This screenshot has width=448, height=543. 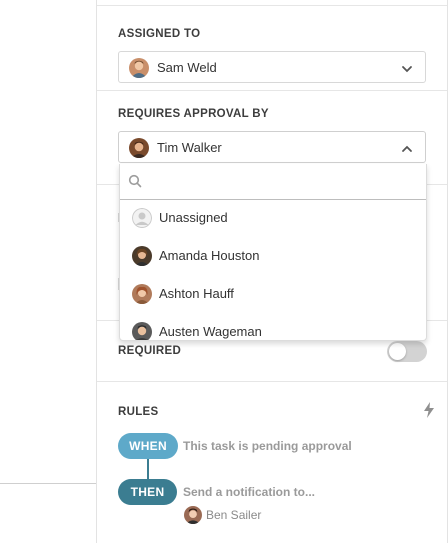 What do you see at coordinates (142, 331) in the screenshot?
I see `user-avatar-austen-wageman-icon` at bounding box center [142, 331].